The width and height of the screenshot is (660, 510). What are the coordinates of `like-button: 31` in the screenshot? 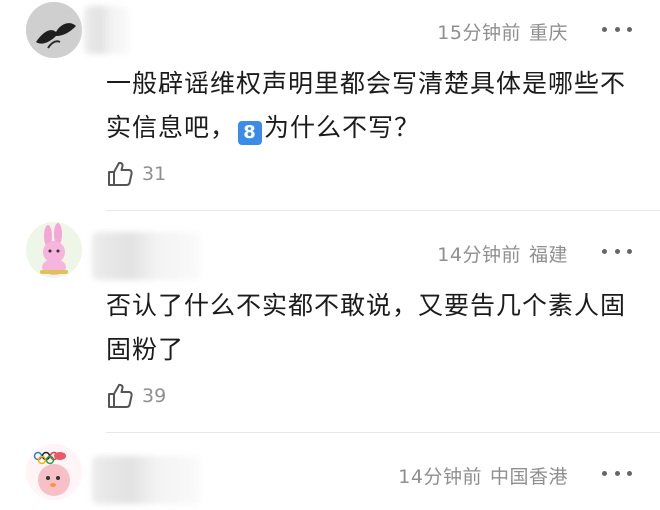 It's located at (136, 174).